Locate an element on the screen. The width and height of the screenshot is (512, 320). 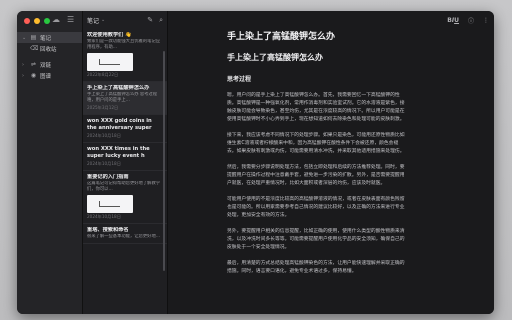
sidebar: ☁ ☰ ⌄ ▤ 笔记 ⌫ 回收站 › ⇌ 双链 › ◉ 图谱 is located at coordinates (50, 162).